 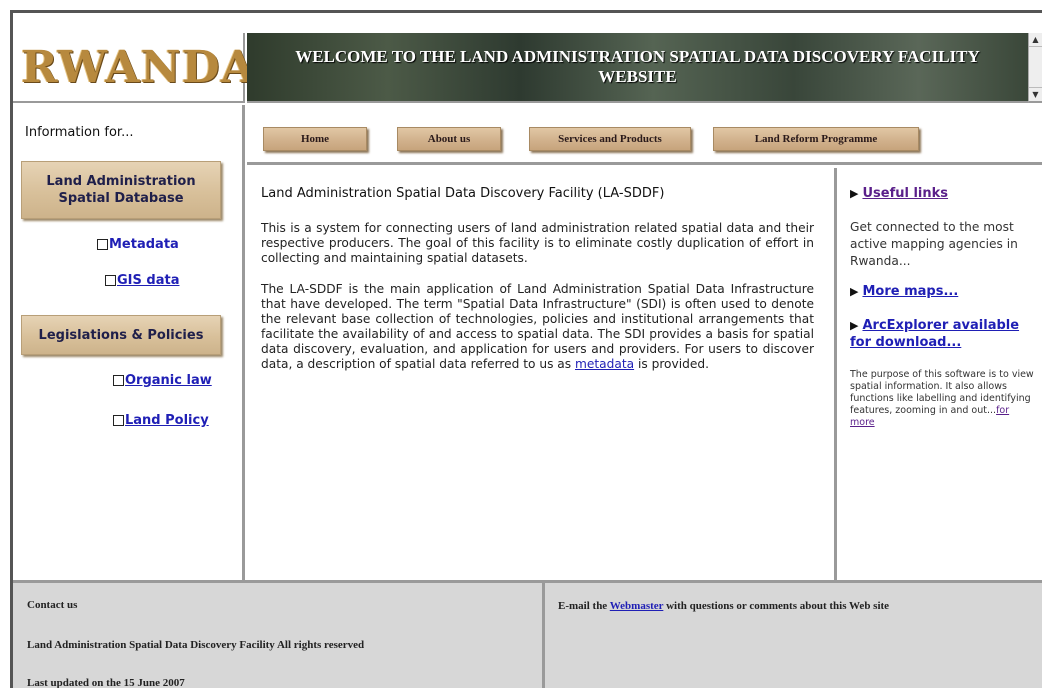 I want to click on metadata-link: Metadata, so click(x=138, y=244).